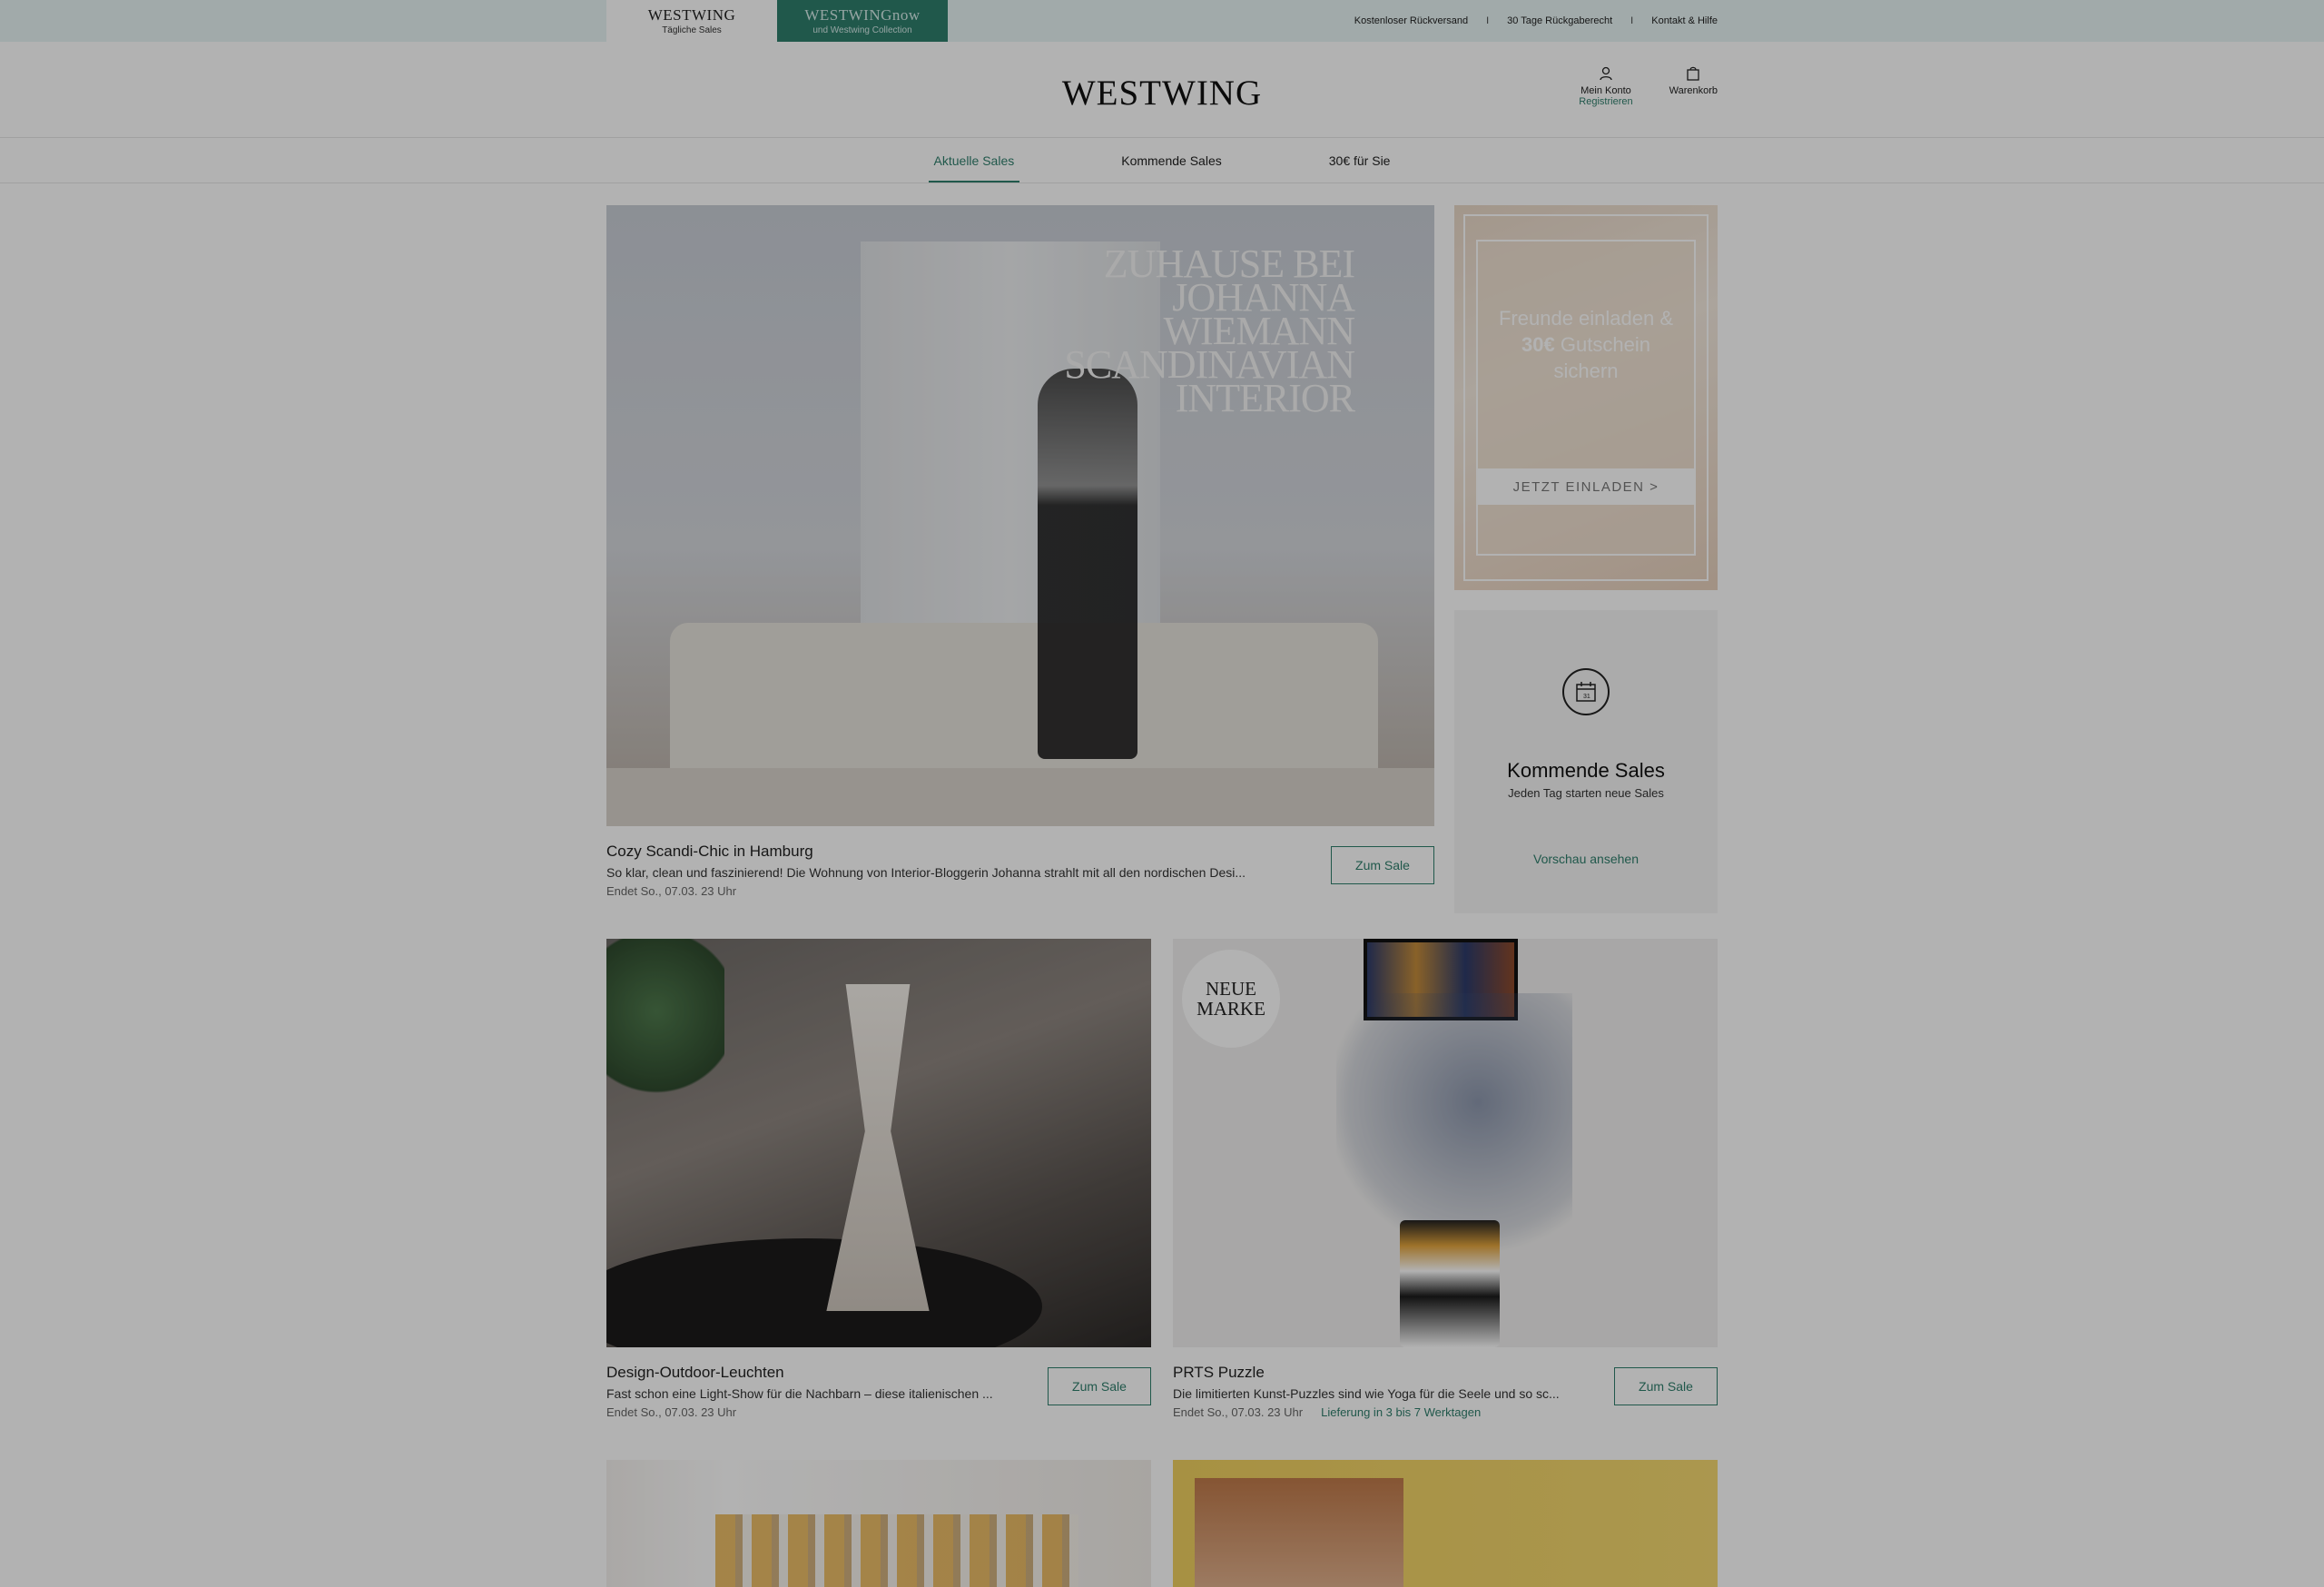 The height and width of the screenshot is (1587, 2324). What do you see at coordinates (1586, 697) in the screenshot?
I see `calendar-day: 31` at bounding box center [1586, 697].